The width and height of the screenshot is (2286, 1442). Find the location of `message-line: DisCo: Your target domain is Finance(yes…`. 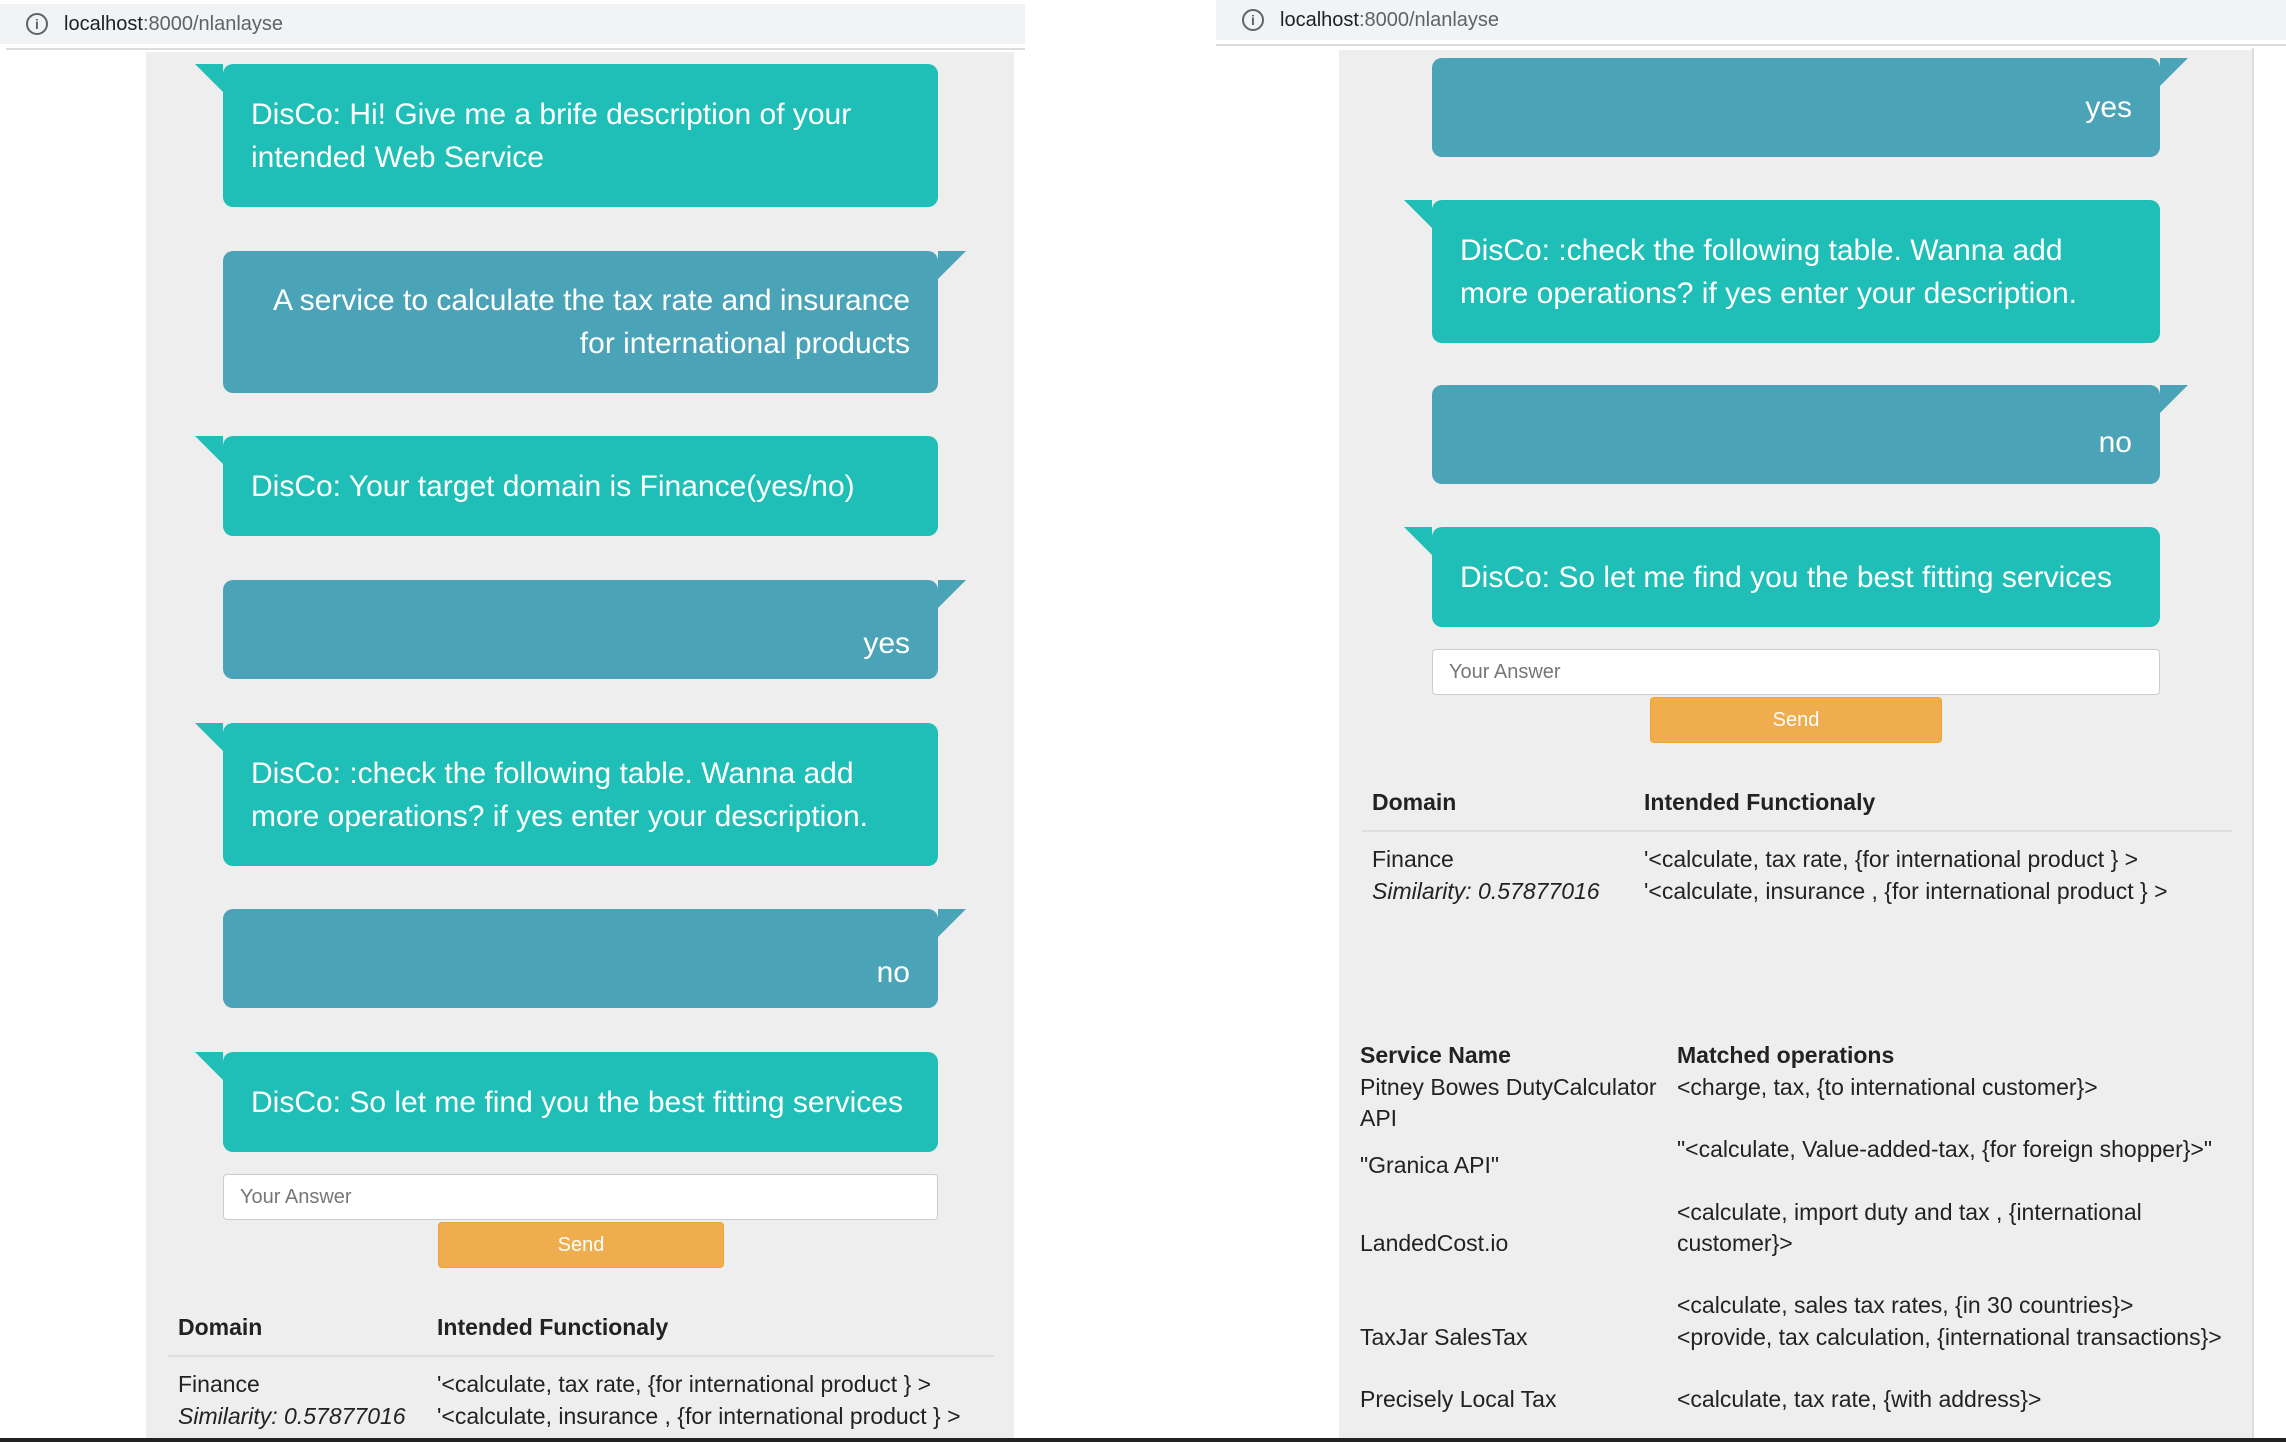

message-line: DisCo: Your target domain is Finance(yes… is located at coordinates (553, 486).